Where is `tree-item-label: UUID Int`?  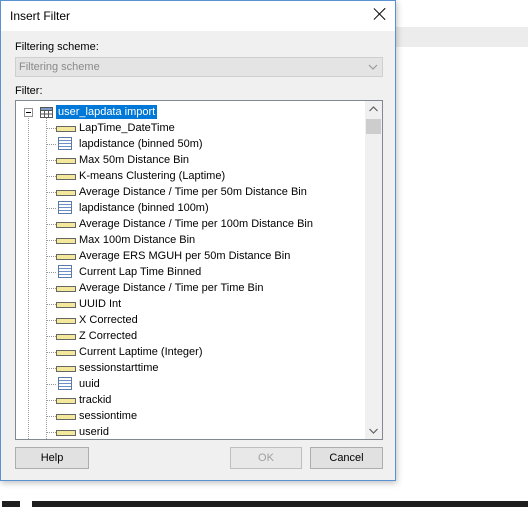 tree-item-label: UUID Int is located at coordinates (100, 304).